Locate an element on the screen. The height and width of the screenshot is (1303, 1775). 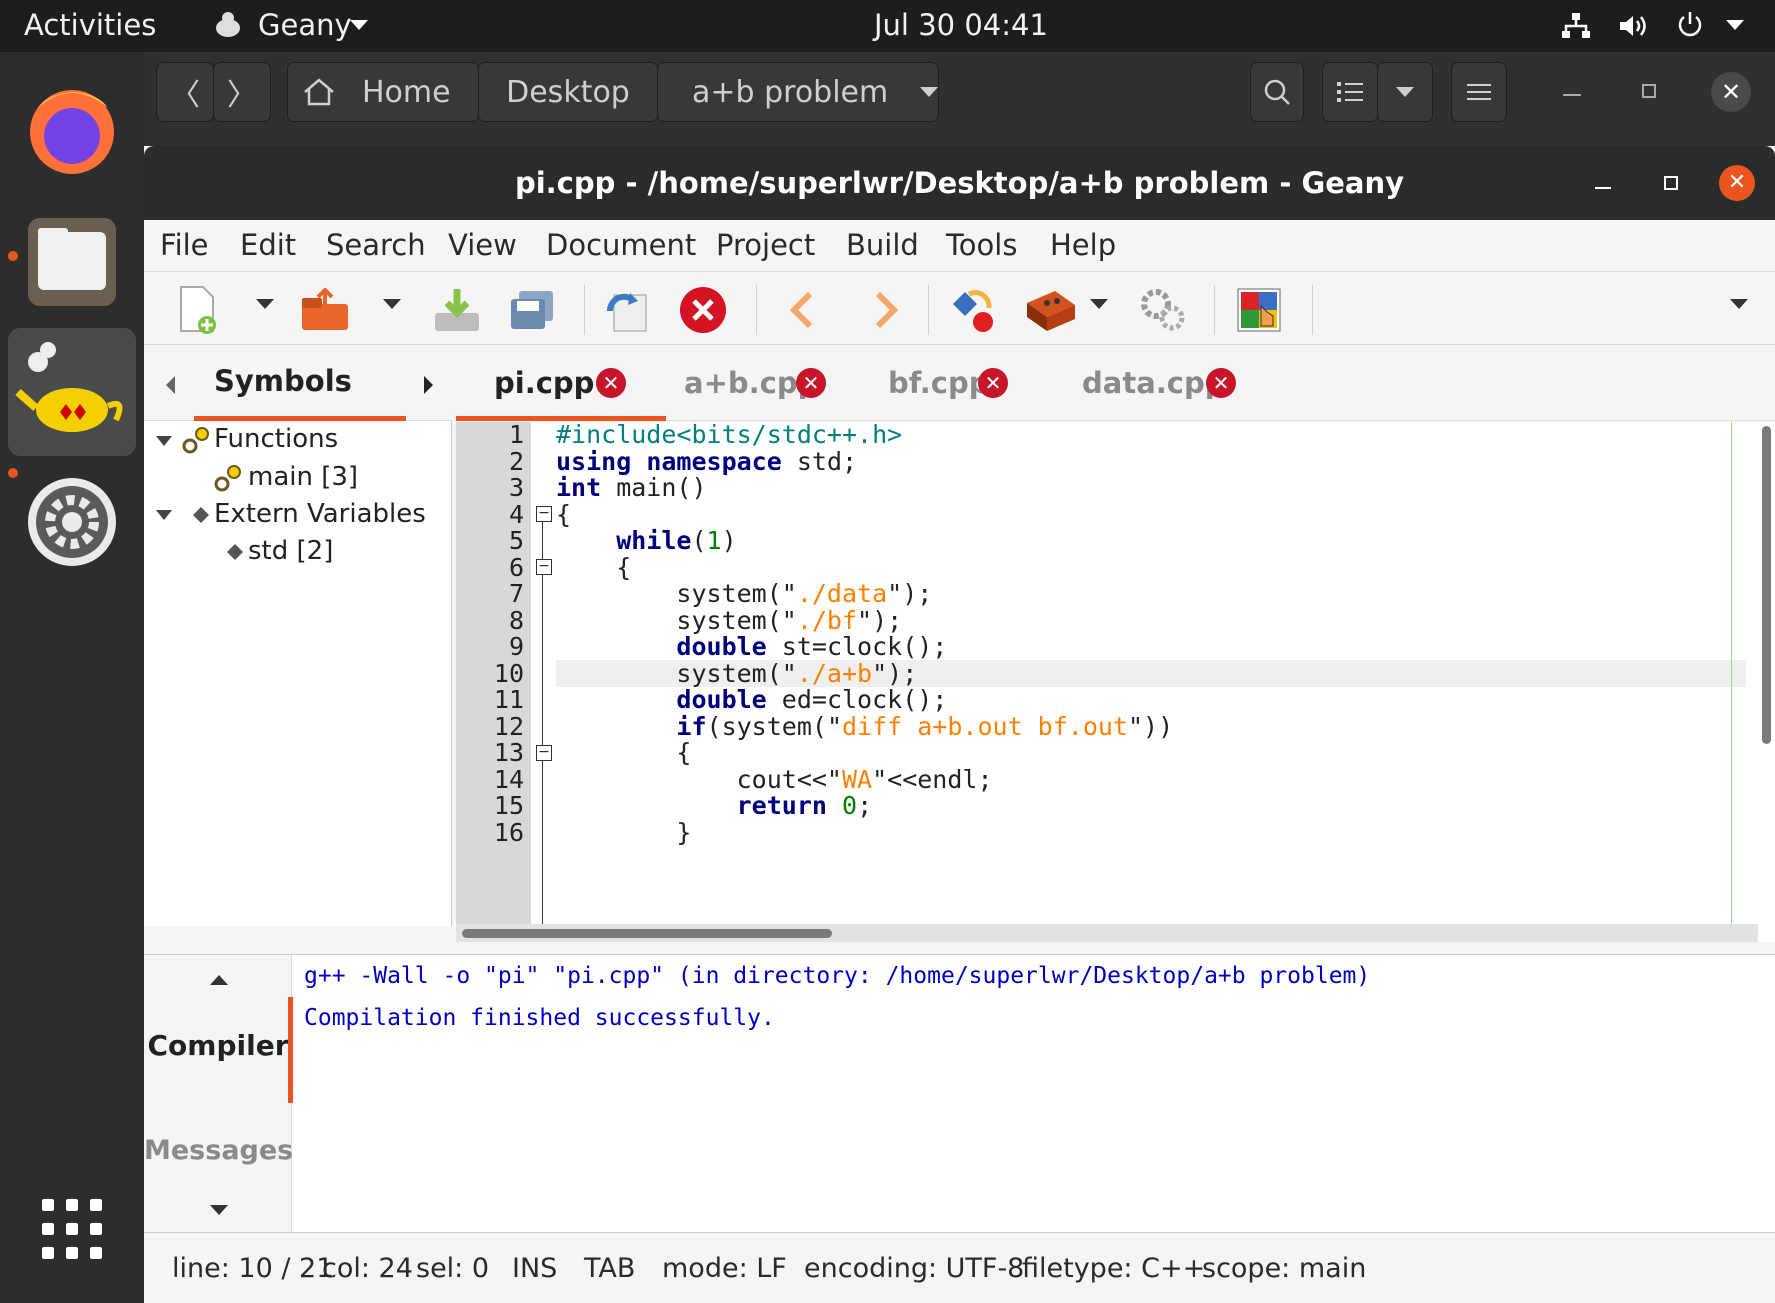
chevron-down-icon is located at coordinates (359, 25).